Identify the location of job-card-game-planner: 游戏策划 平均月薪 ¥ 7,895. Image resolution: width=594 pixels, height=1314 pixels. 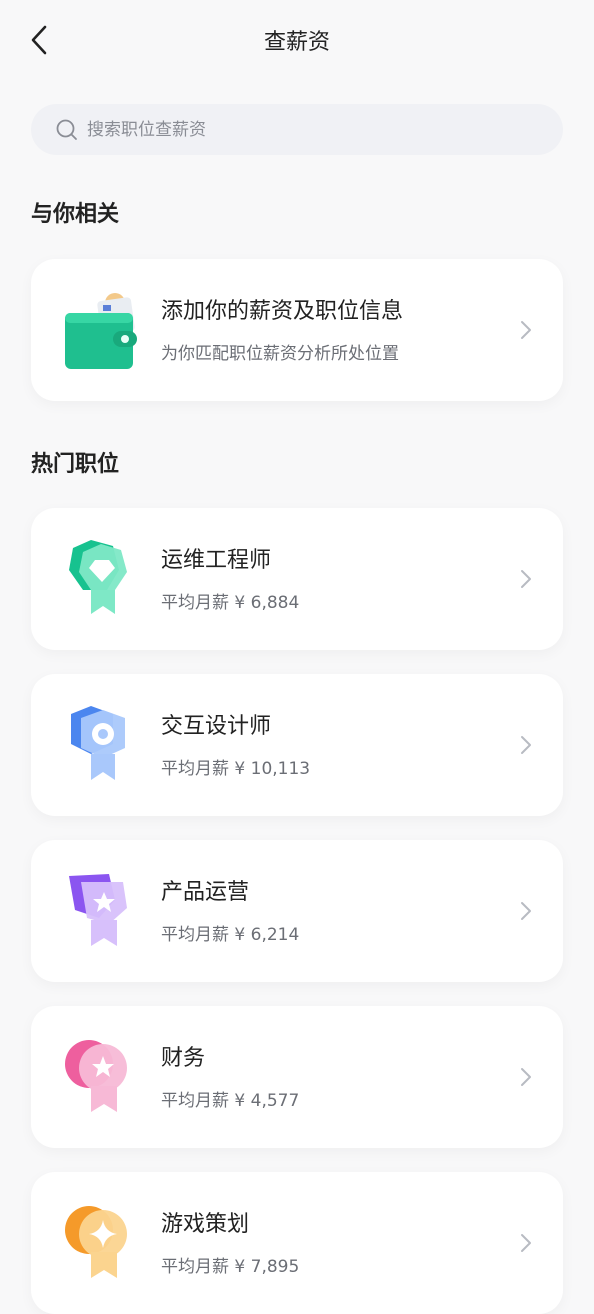
(297, 1243).